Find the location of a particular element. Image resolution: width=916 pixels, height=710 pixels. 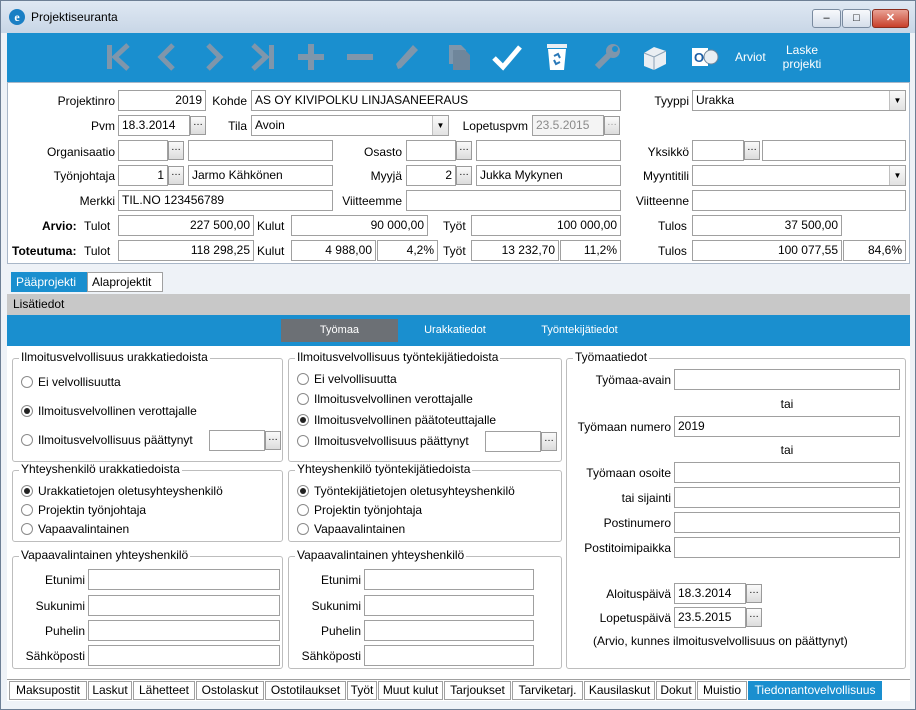

osasto-field is located at coordinates (431, 150).